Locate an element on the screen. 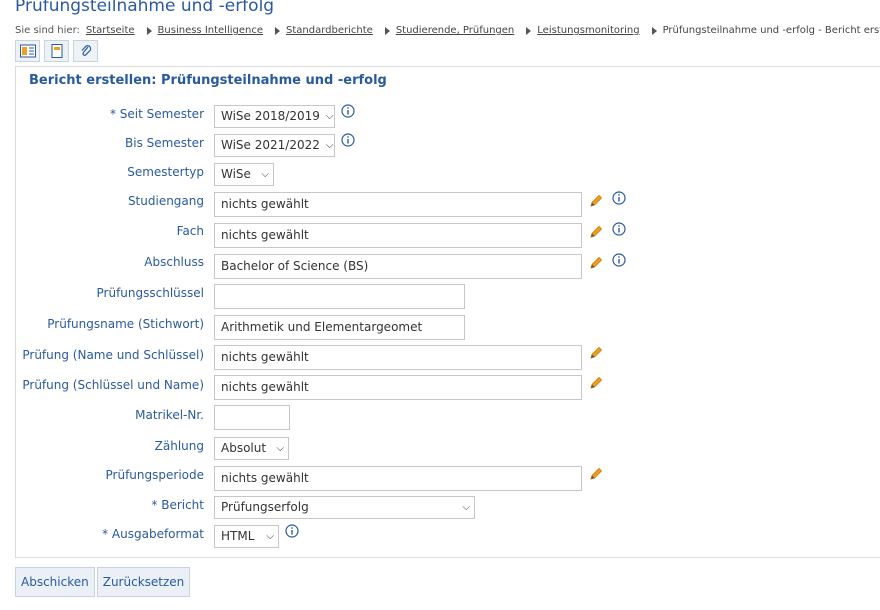 This screenshot has width=880, height=610. matrikel-input is located at coordinates (252, 417).